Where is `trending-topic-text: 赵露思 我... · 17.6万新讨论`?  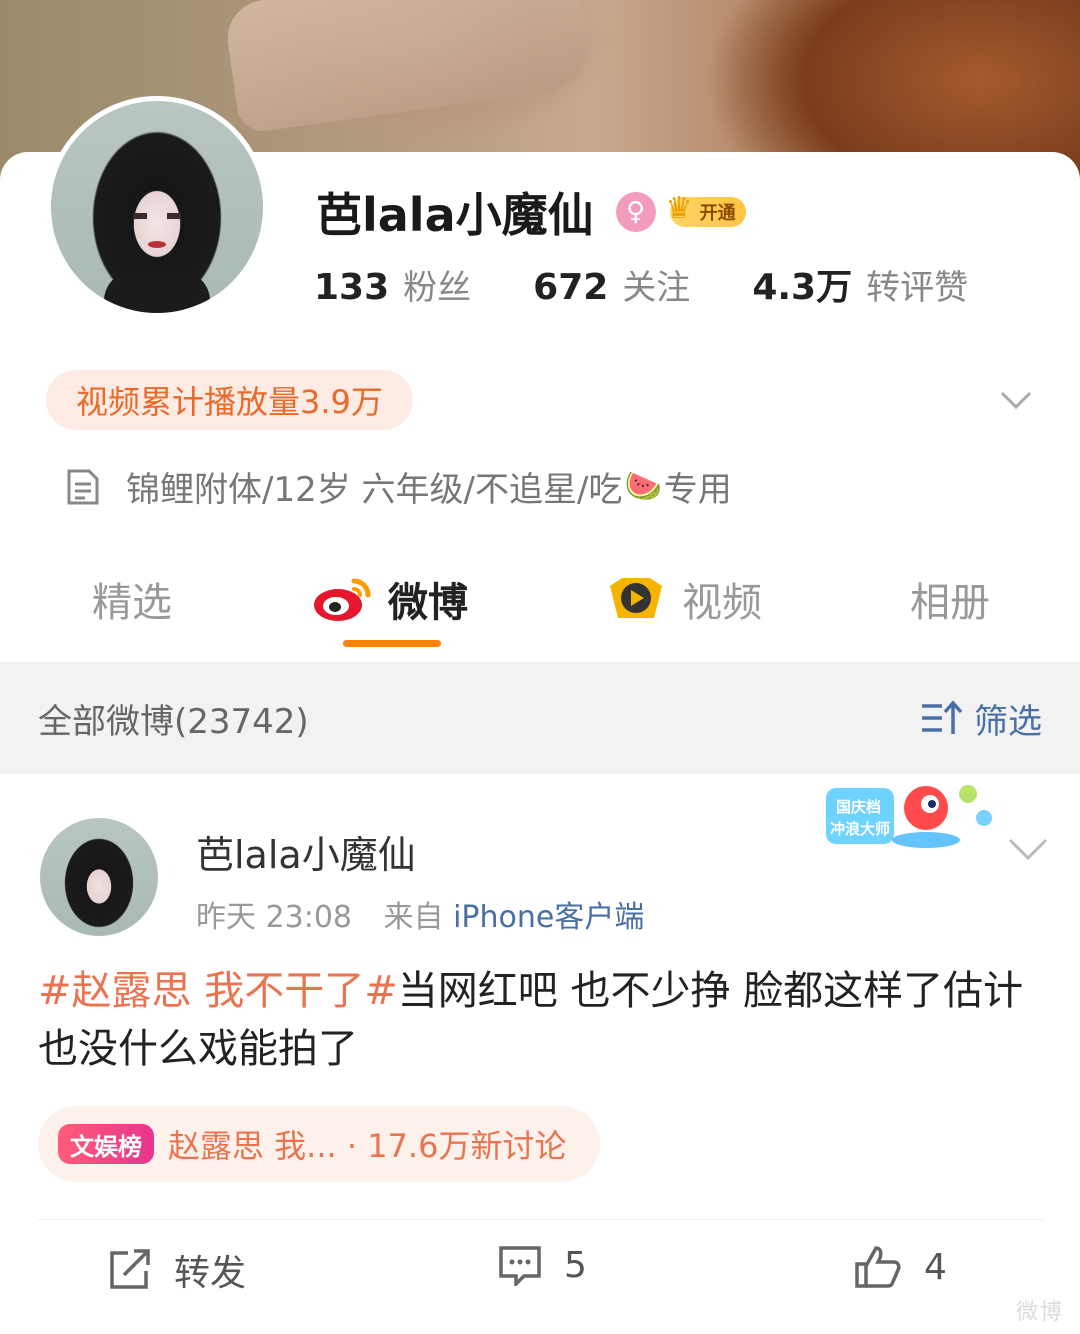
trending-topic-text: 赵露思 我... · 17.6万新讨论 is located at coordinates (367, 1146).